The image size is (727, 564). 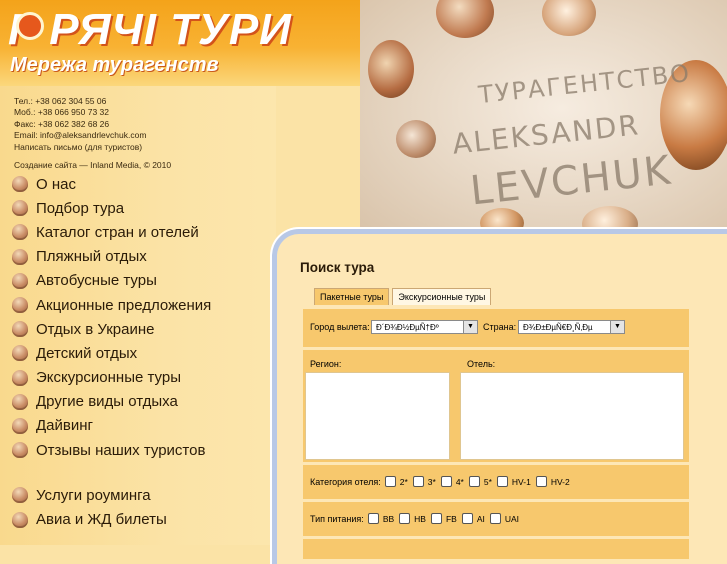 I want to click on logo-title: Г РЯЧІ ТУРИ, so click(x=150, y=29).